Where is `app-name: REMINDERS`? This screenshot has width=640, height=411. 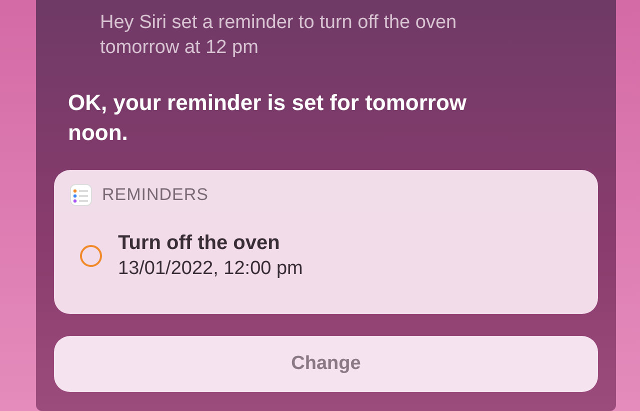 app-name: REMINDERS is located at coordinates (155, 195).